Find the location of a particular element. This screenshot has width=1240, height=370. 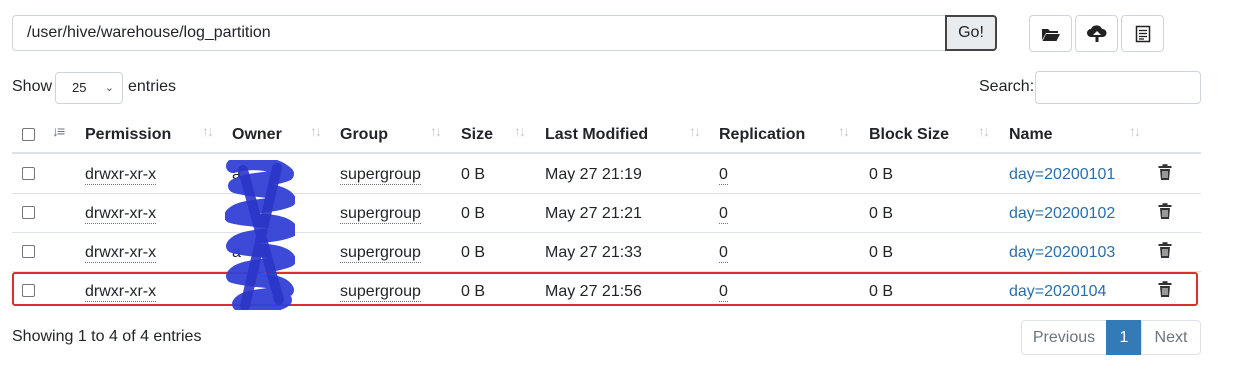

chevron-down-icon: ⌄ is located at coordinates (109, 88).